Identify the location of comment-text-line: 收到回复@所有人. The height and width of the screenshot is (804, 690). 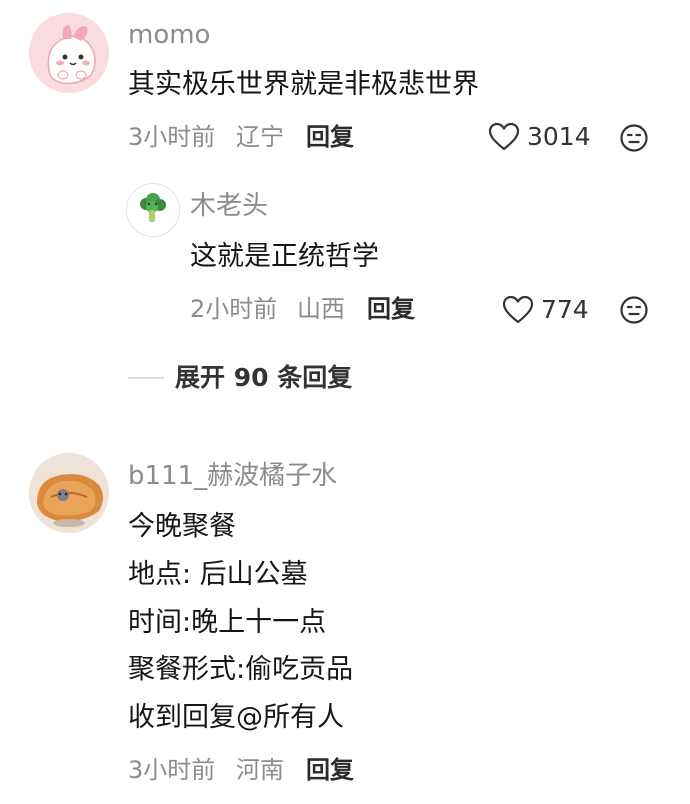
(236, 717).